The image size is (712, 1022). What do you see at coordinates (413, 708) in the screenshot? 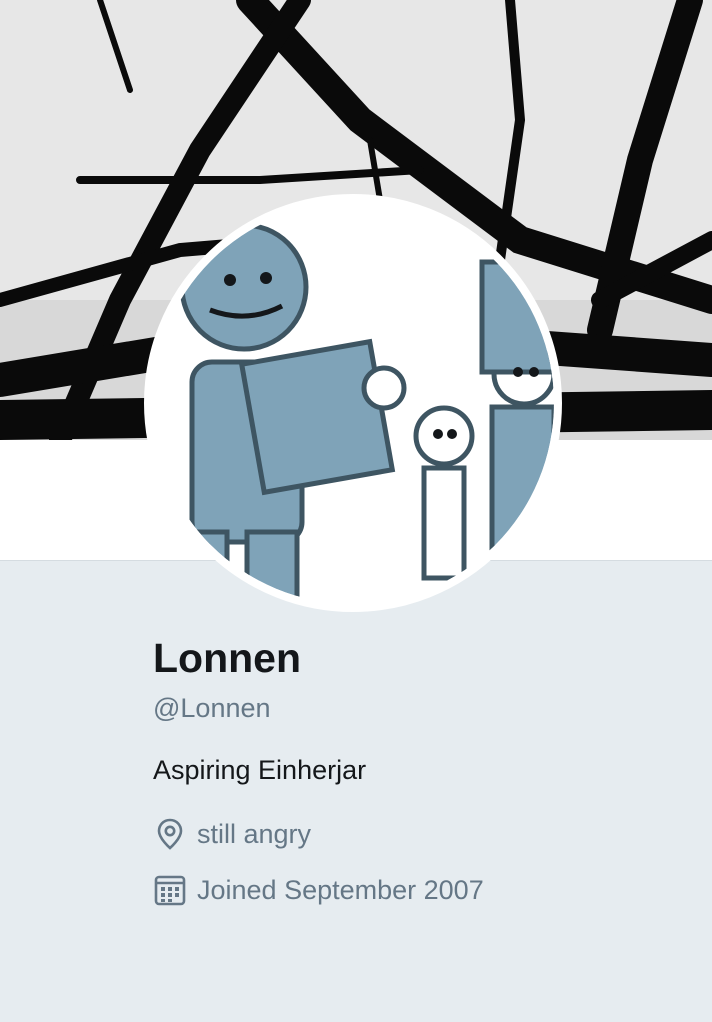
I see `profile-handle: @Lonnen` at bounding box center [413, 708].